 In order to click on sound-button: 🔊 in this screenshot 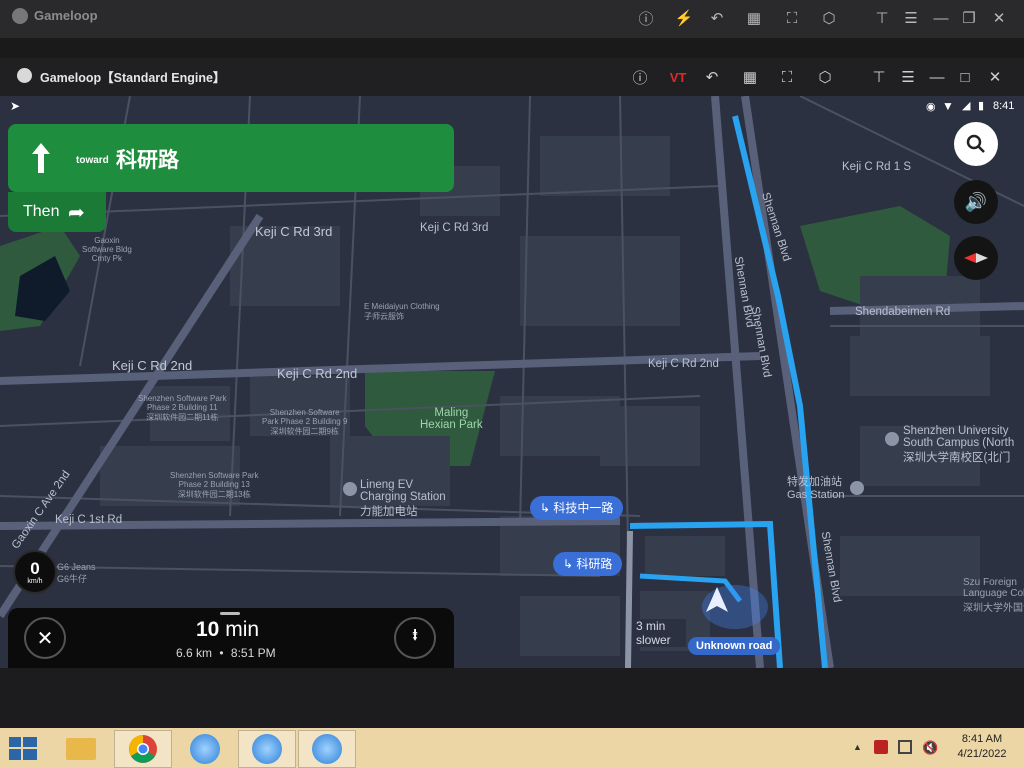, I will do `click(976, 202)`.